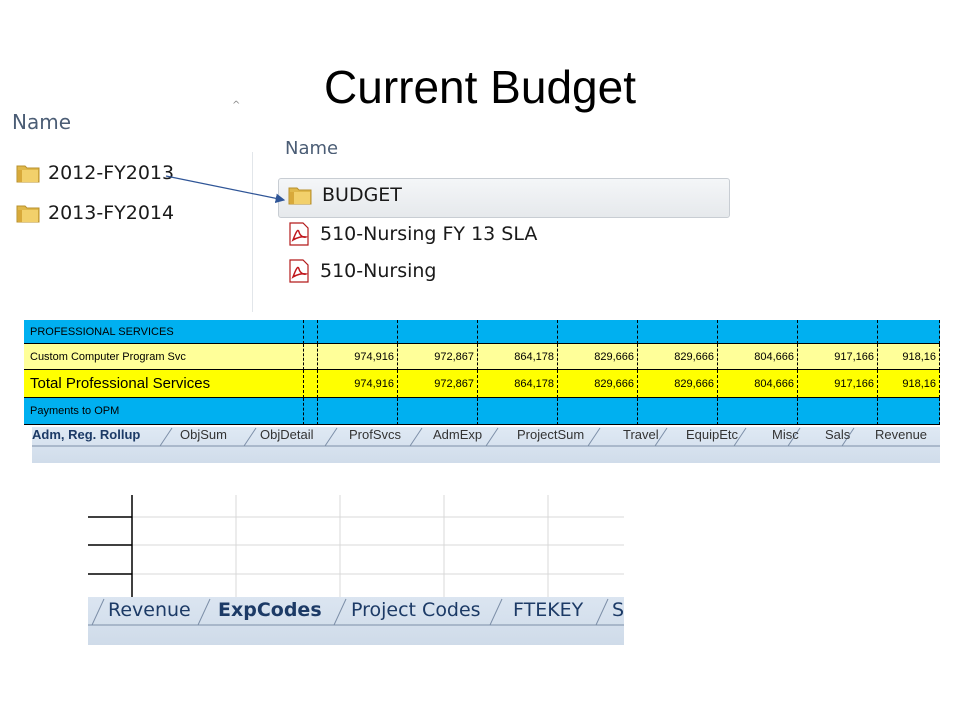  Describe the element at coordinates (618, 614) in the screenshot. I see `sheet-tab-s: S` at that location.